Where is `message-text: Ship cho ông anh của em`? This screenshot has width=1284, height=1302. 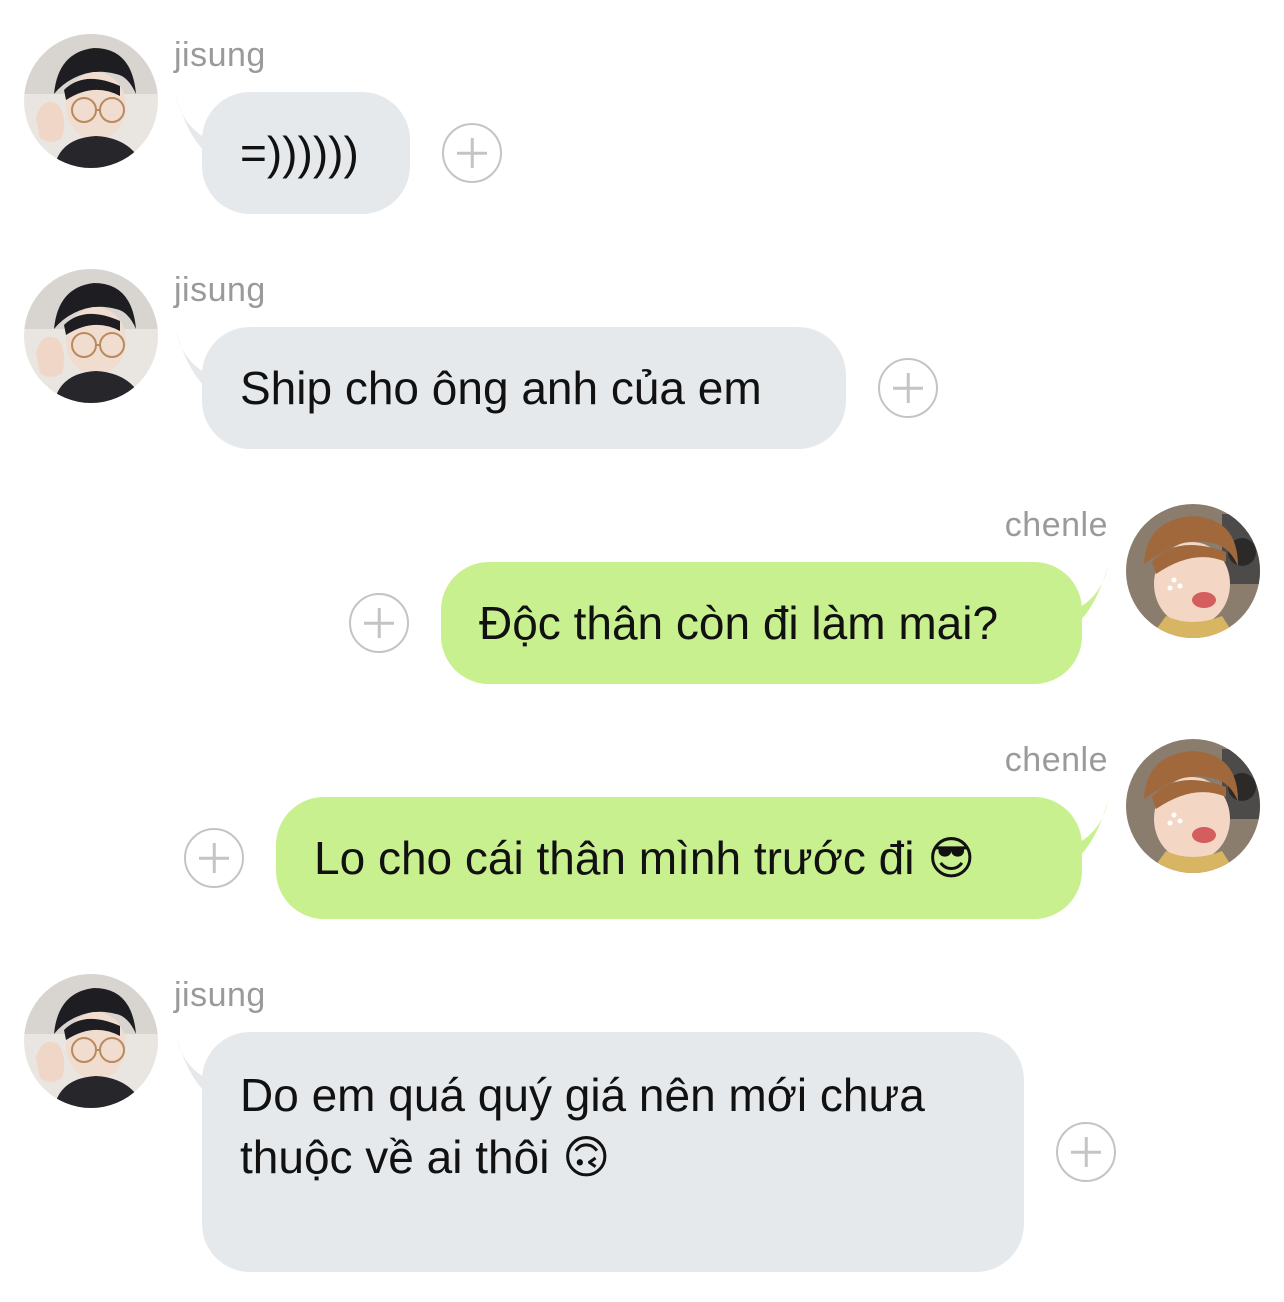 message-text: Ship cho ông anh của em is located at coordinates (501, 388).